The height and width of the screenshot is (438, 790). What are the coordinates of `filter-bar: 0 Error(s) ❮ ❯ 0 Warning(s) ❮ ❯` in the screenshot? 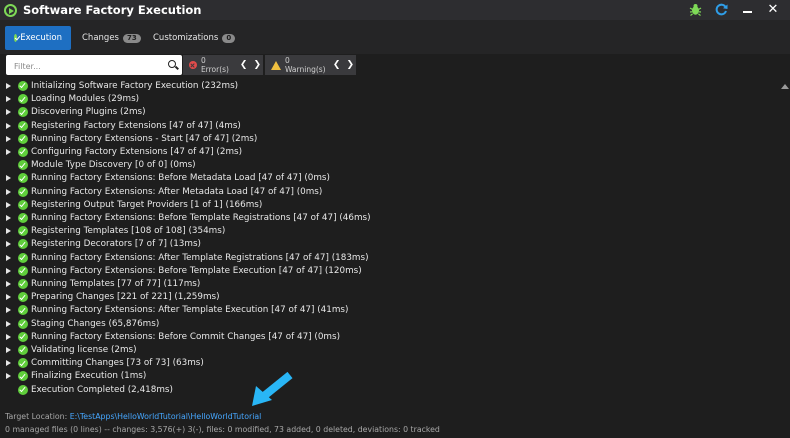 It's located at (395, 65).